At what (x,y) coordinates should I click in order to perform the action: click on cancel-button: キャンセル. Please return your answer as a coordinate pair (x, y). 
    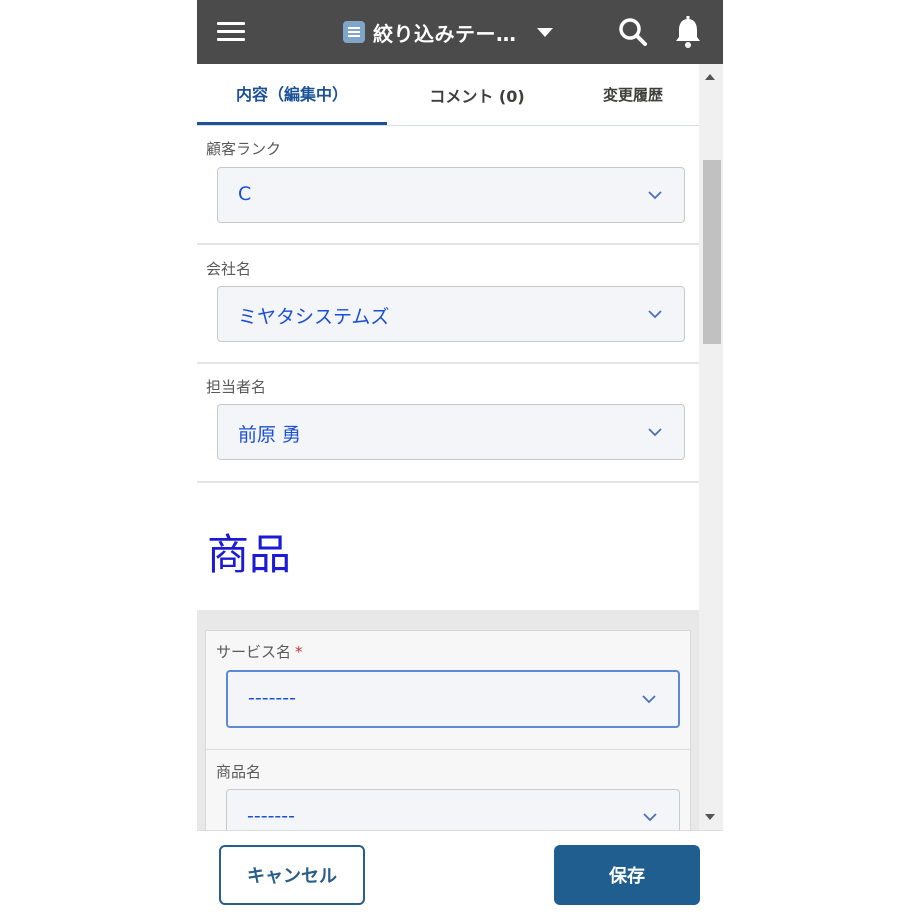
    Looking at the image, I should click on (292, 875).